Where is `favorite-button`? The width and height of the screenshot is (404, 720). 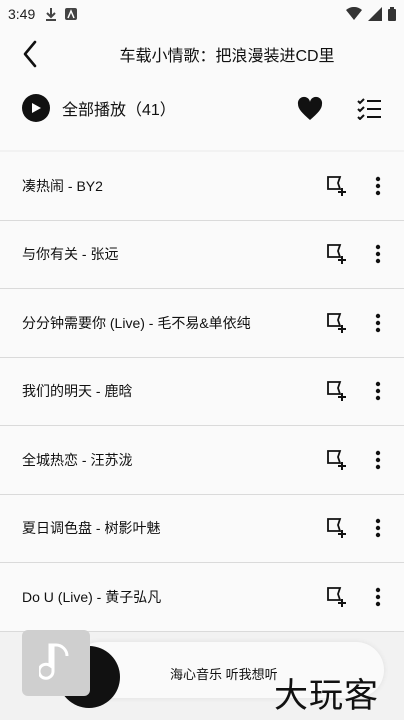
favorite-button is located at coordinates (310, 110).